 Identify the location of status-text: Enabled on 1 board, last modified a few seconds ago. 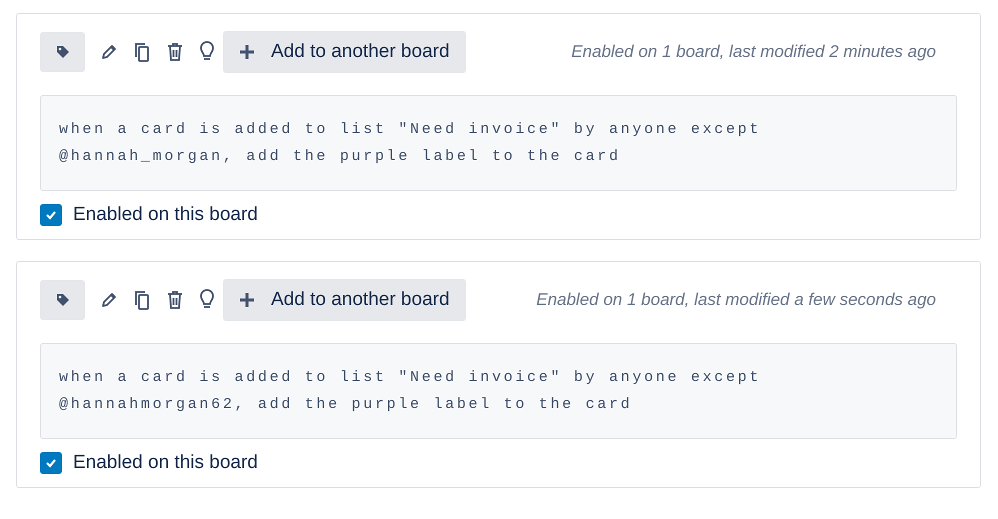
(736, 300).